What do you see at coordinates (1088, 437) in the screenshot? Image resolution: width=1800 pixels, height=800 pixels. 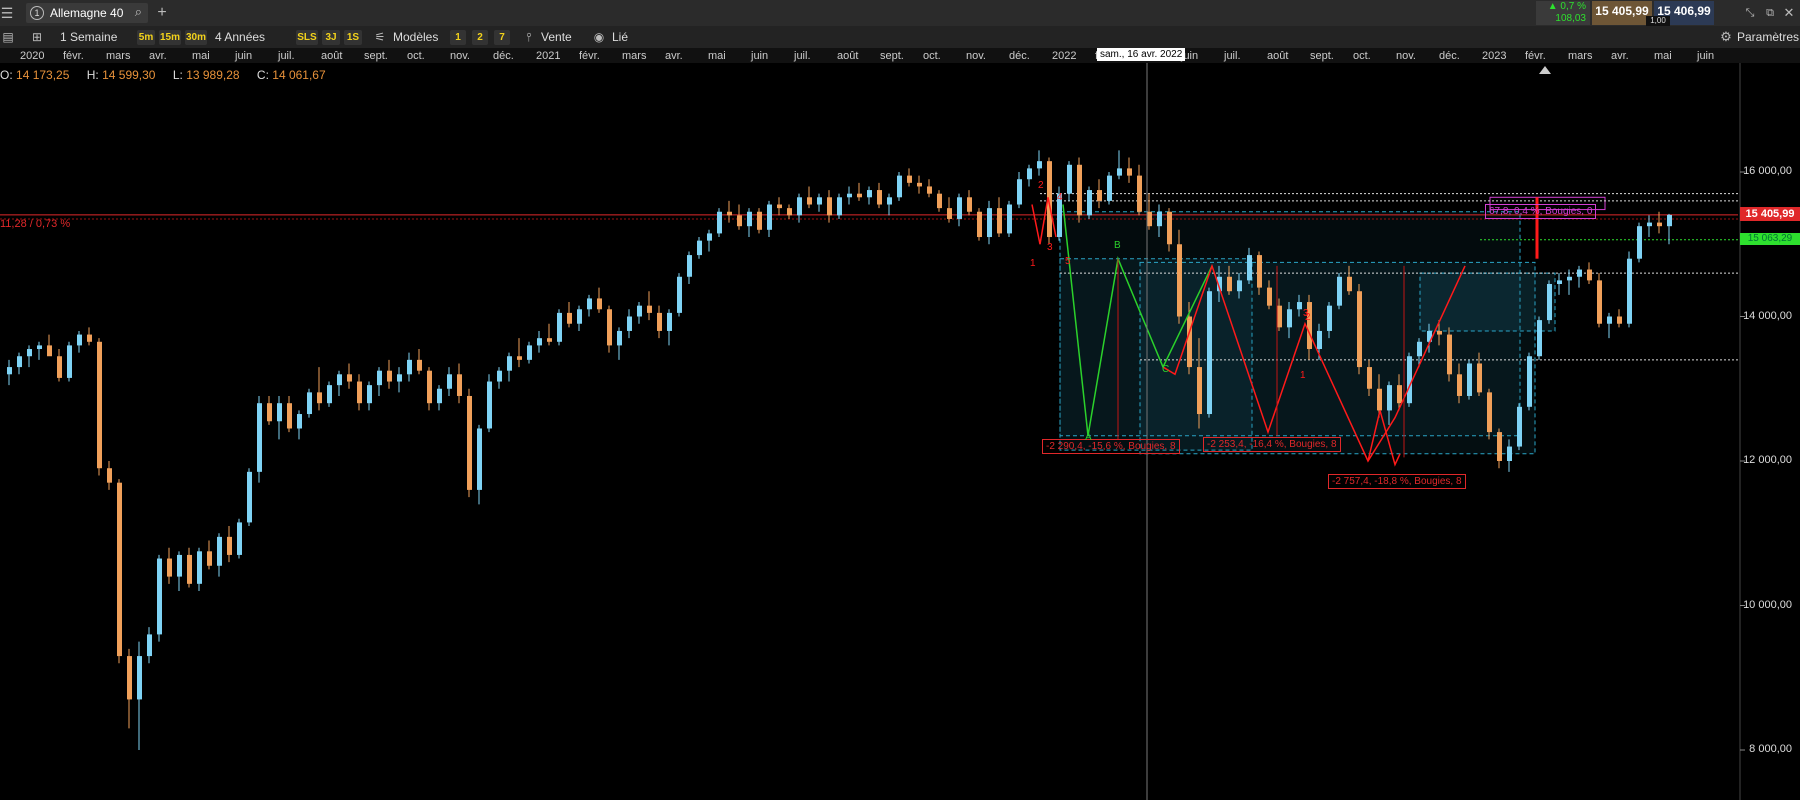 I see `wave-label-green: A` at bounding box center [1088, 437].